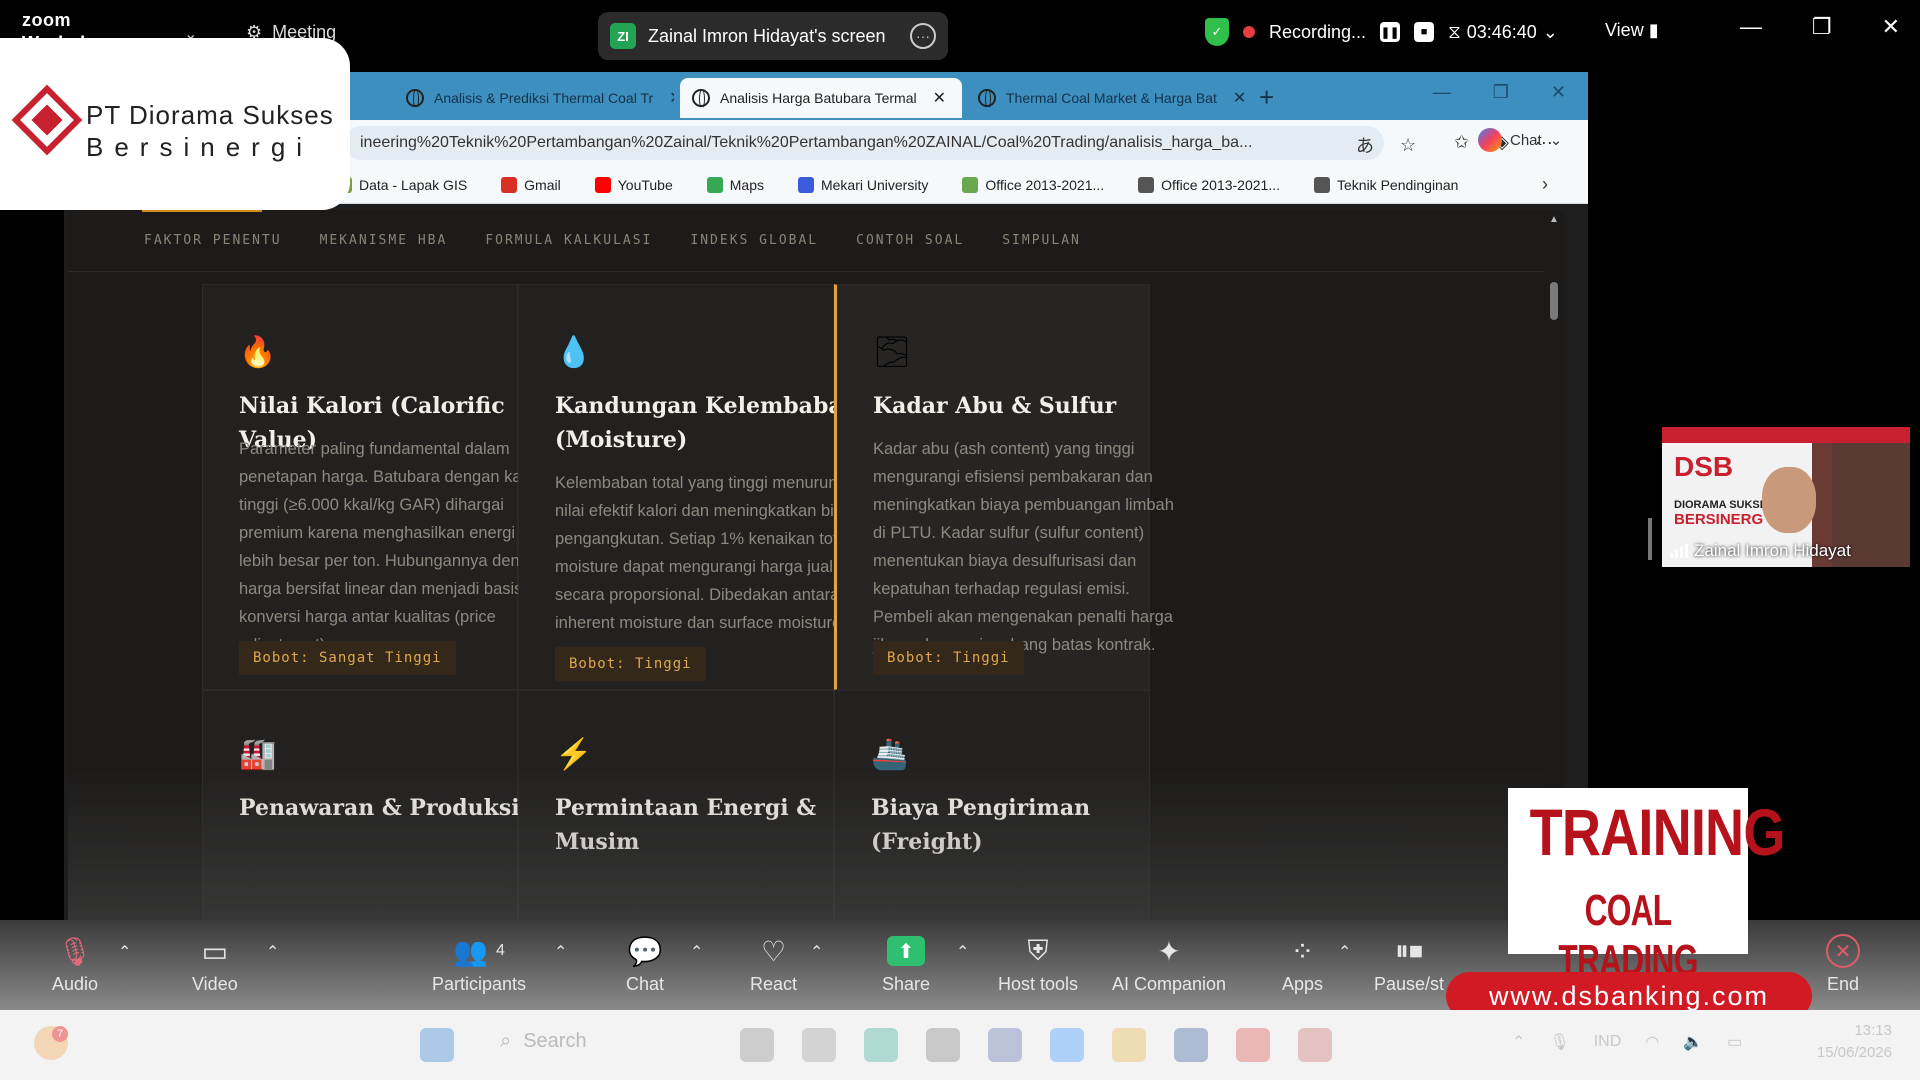  I want to click on scroll-up-arrow-icon: ▲, so click(1554, 219).